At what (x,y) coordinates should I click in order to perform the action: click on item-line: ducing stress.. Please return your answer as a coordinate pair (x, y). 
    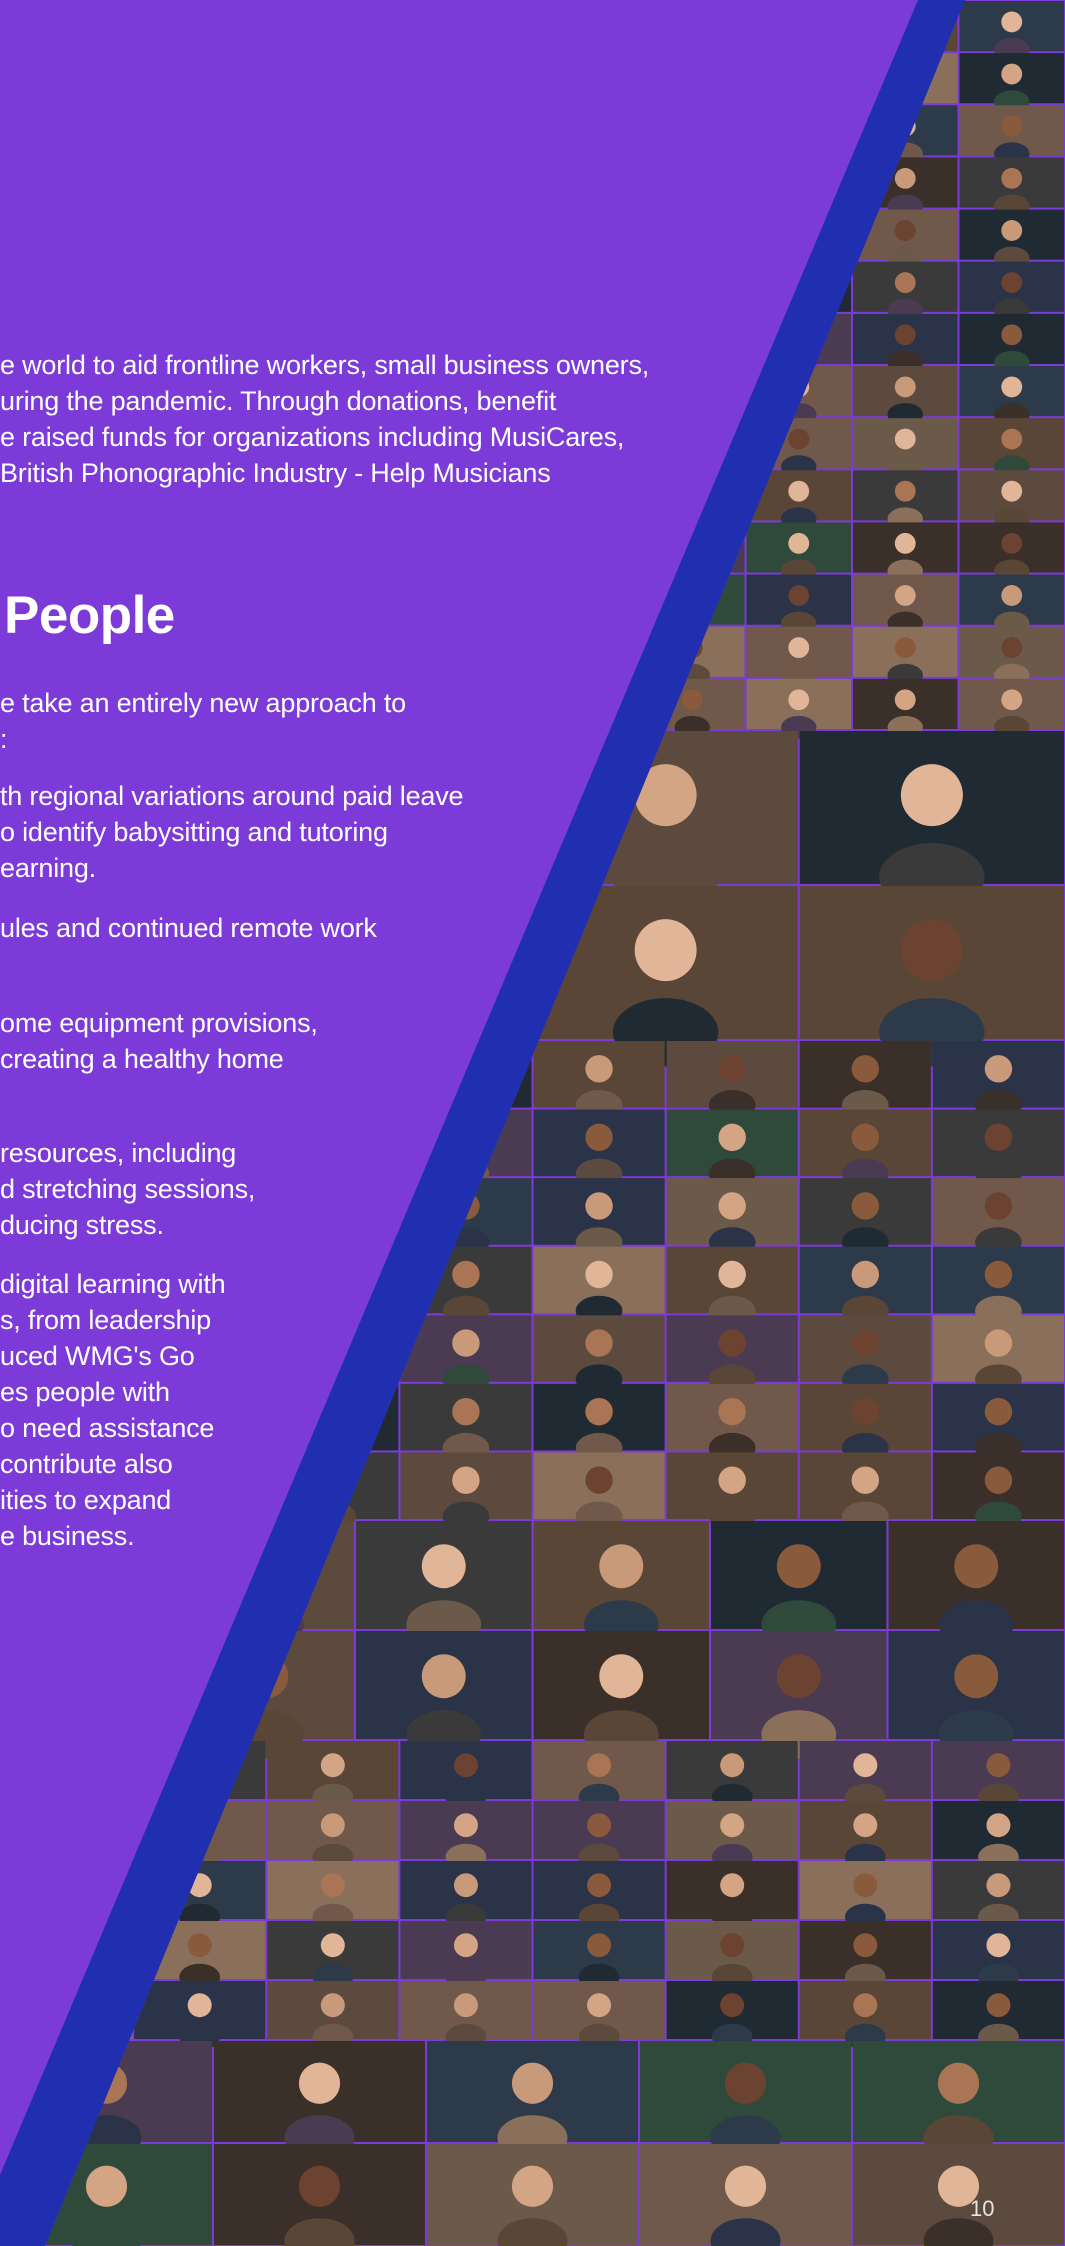
    Looking at the image, I should click on (82, 1225).